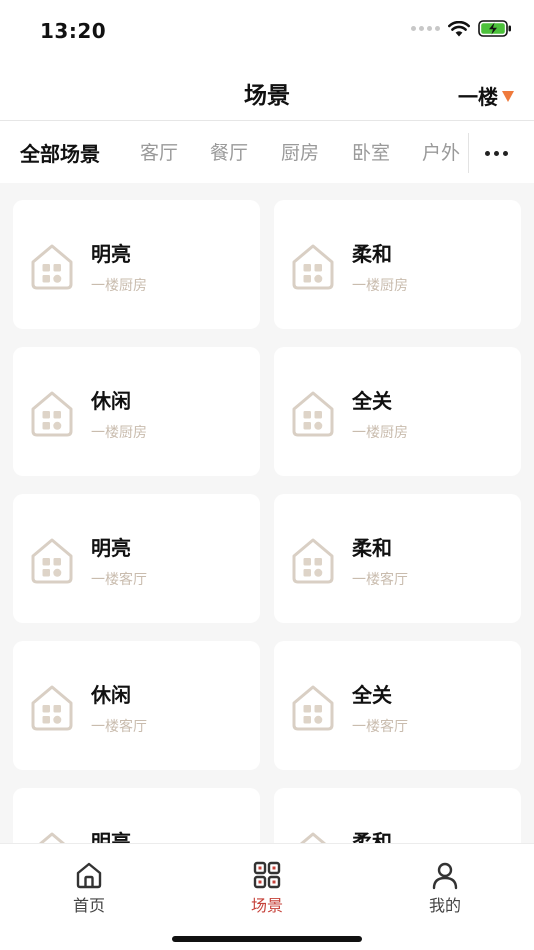  Describe the element at coordinates (73, 31) in the screenshot. I see `status-time: 13:20` at that location.